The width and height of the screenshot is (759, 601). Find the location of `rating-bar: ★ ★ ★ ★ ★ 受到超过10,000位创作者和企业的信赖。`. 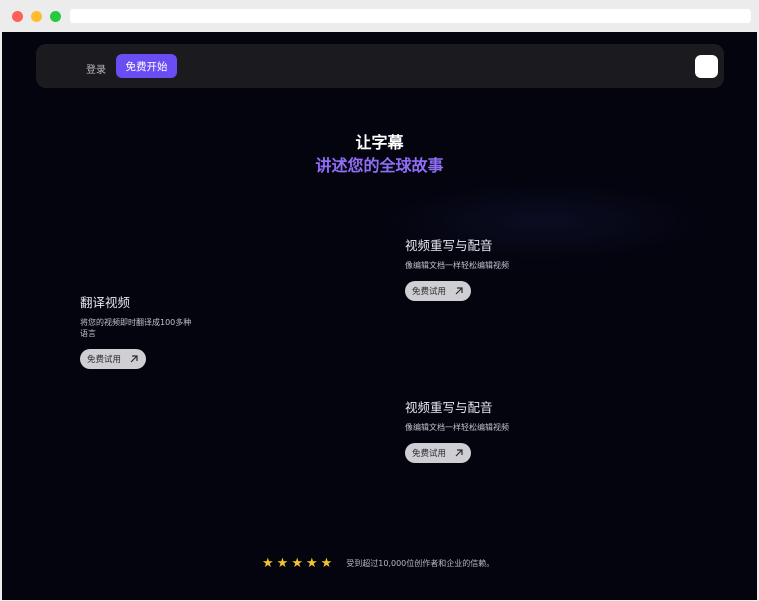

rating-bar: ★ ★ ★ ★ ★ 受到超过10,000位创作者和企业的信赖。 is located at coordinates (378, 563).